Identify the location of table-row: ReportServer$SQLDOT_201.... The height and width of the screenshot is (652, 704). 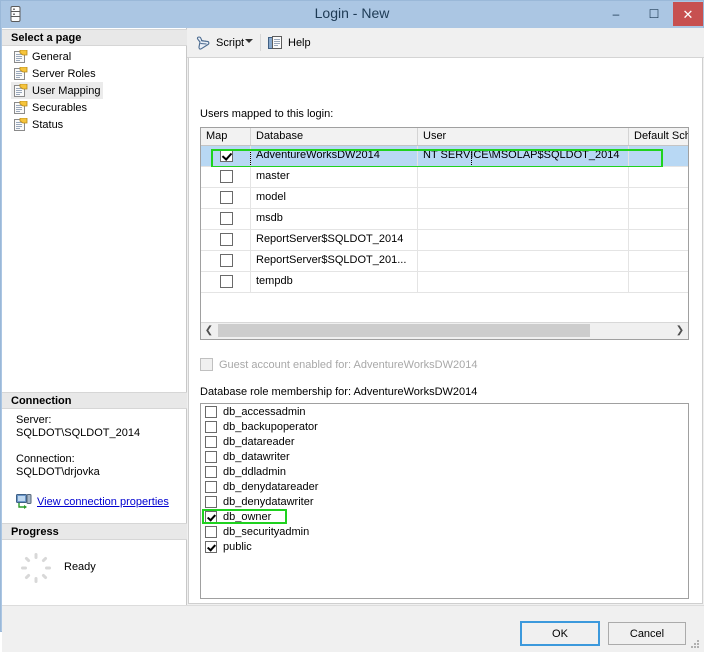
(444, 261).